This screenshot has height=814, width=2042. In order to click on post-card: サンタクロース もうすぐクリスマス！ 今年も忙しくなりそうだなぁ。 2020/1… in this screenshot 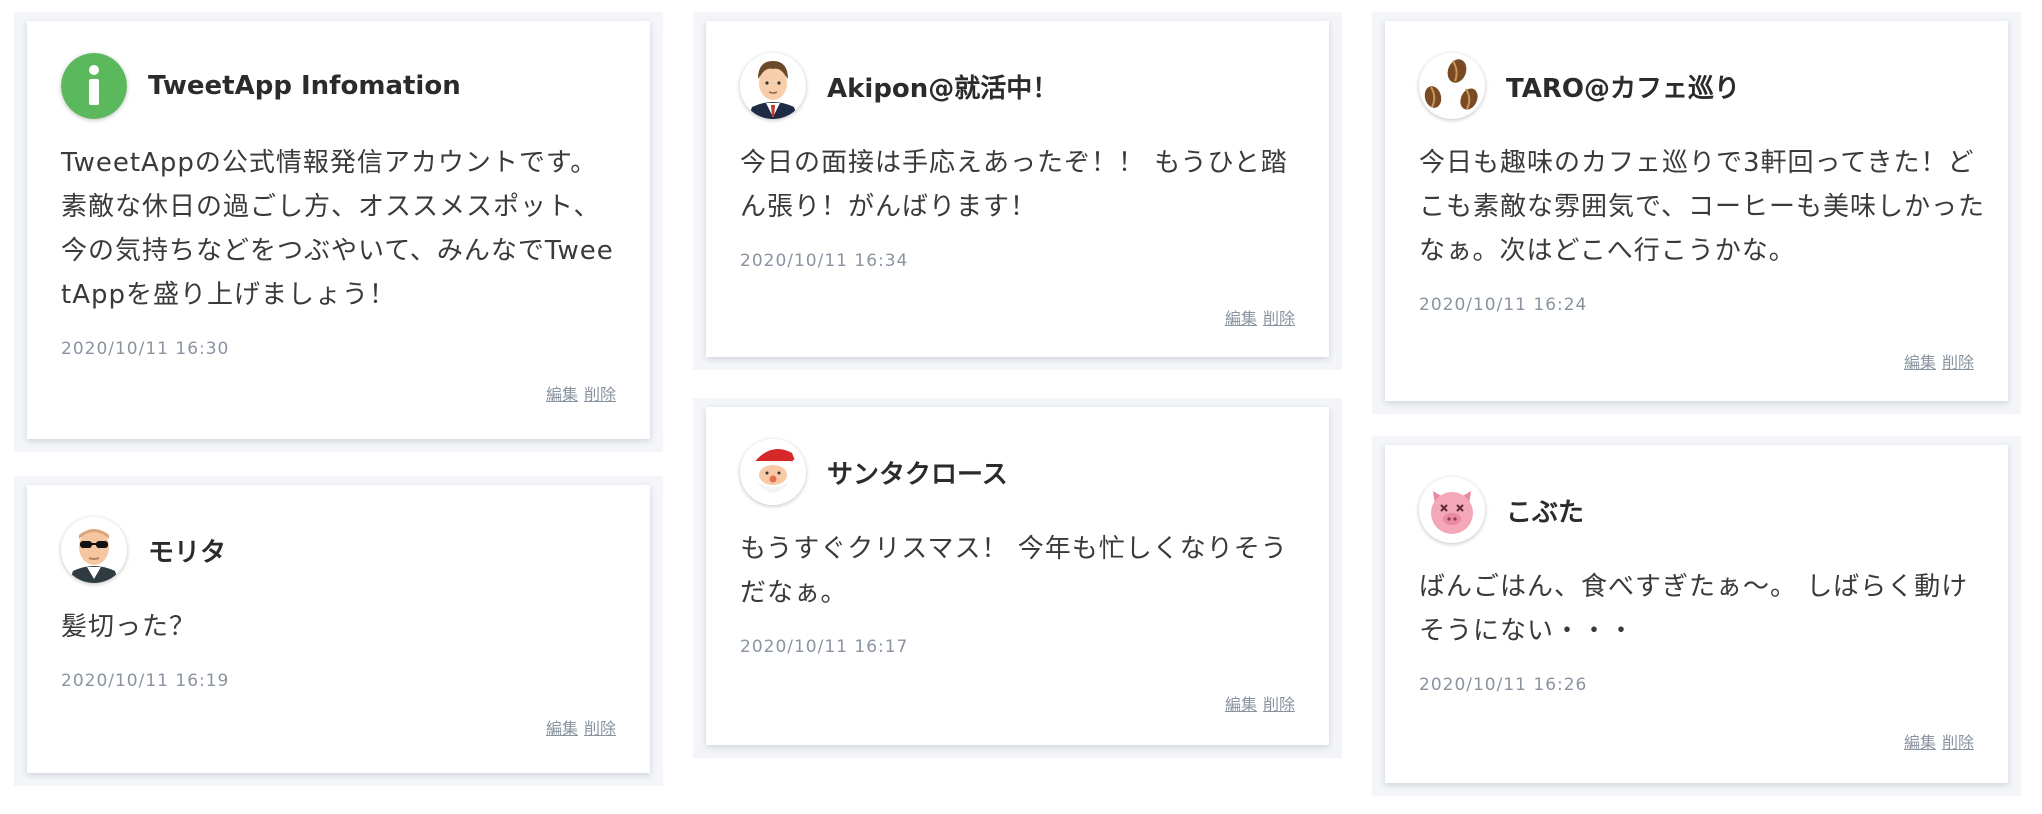, I will do `click(1017, 576)`.